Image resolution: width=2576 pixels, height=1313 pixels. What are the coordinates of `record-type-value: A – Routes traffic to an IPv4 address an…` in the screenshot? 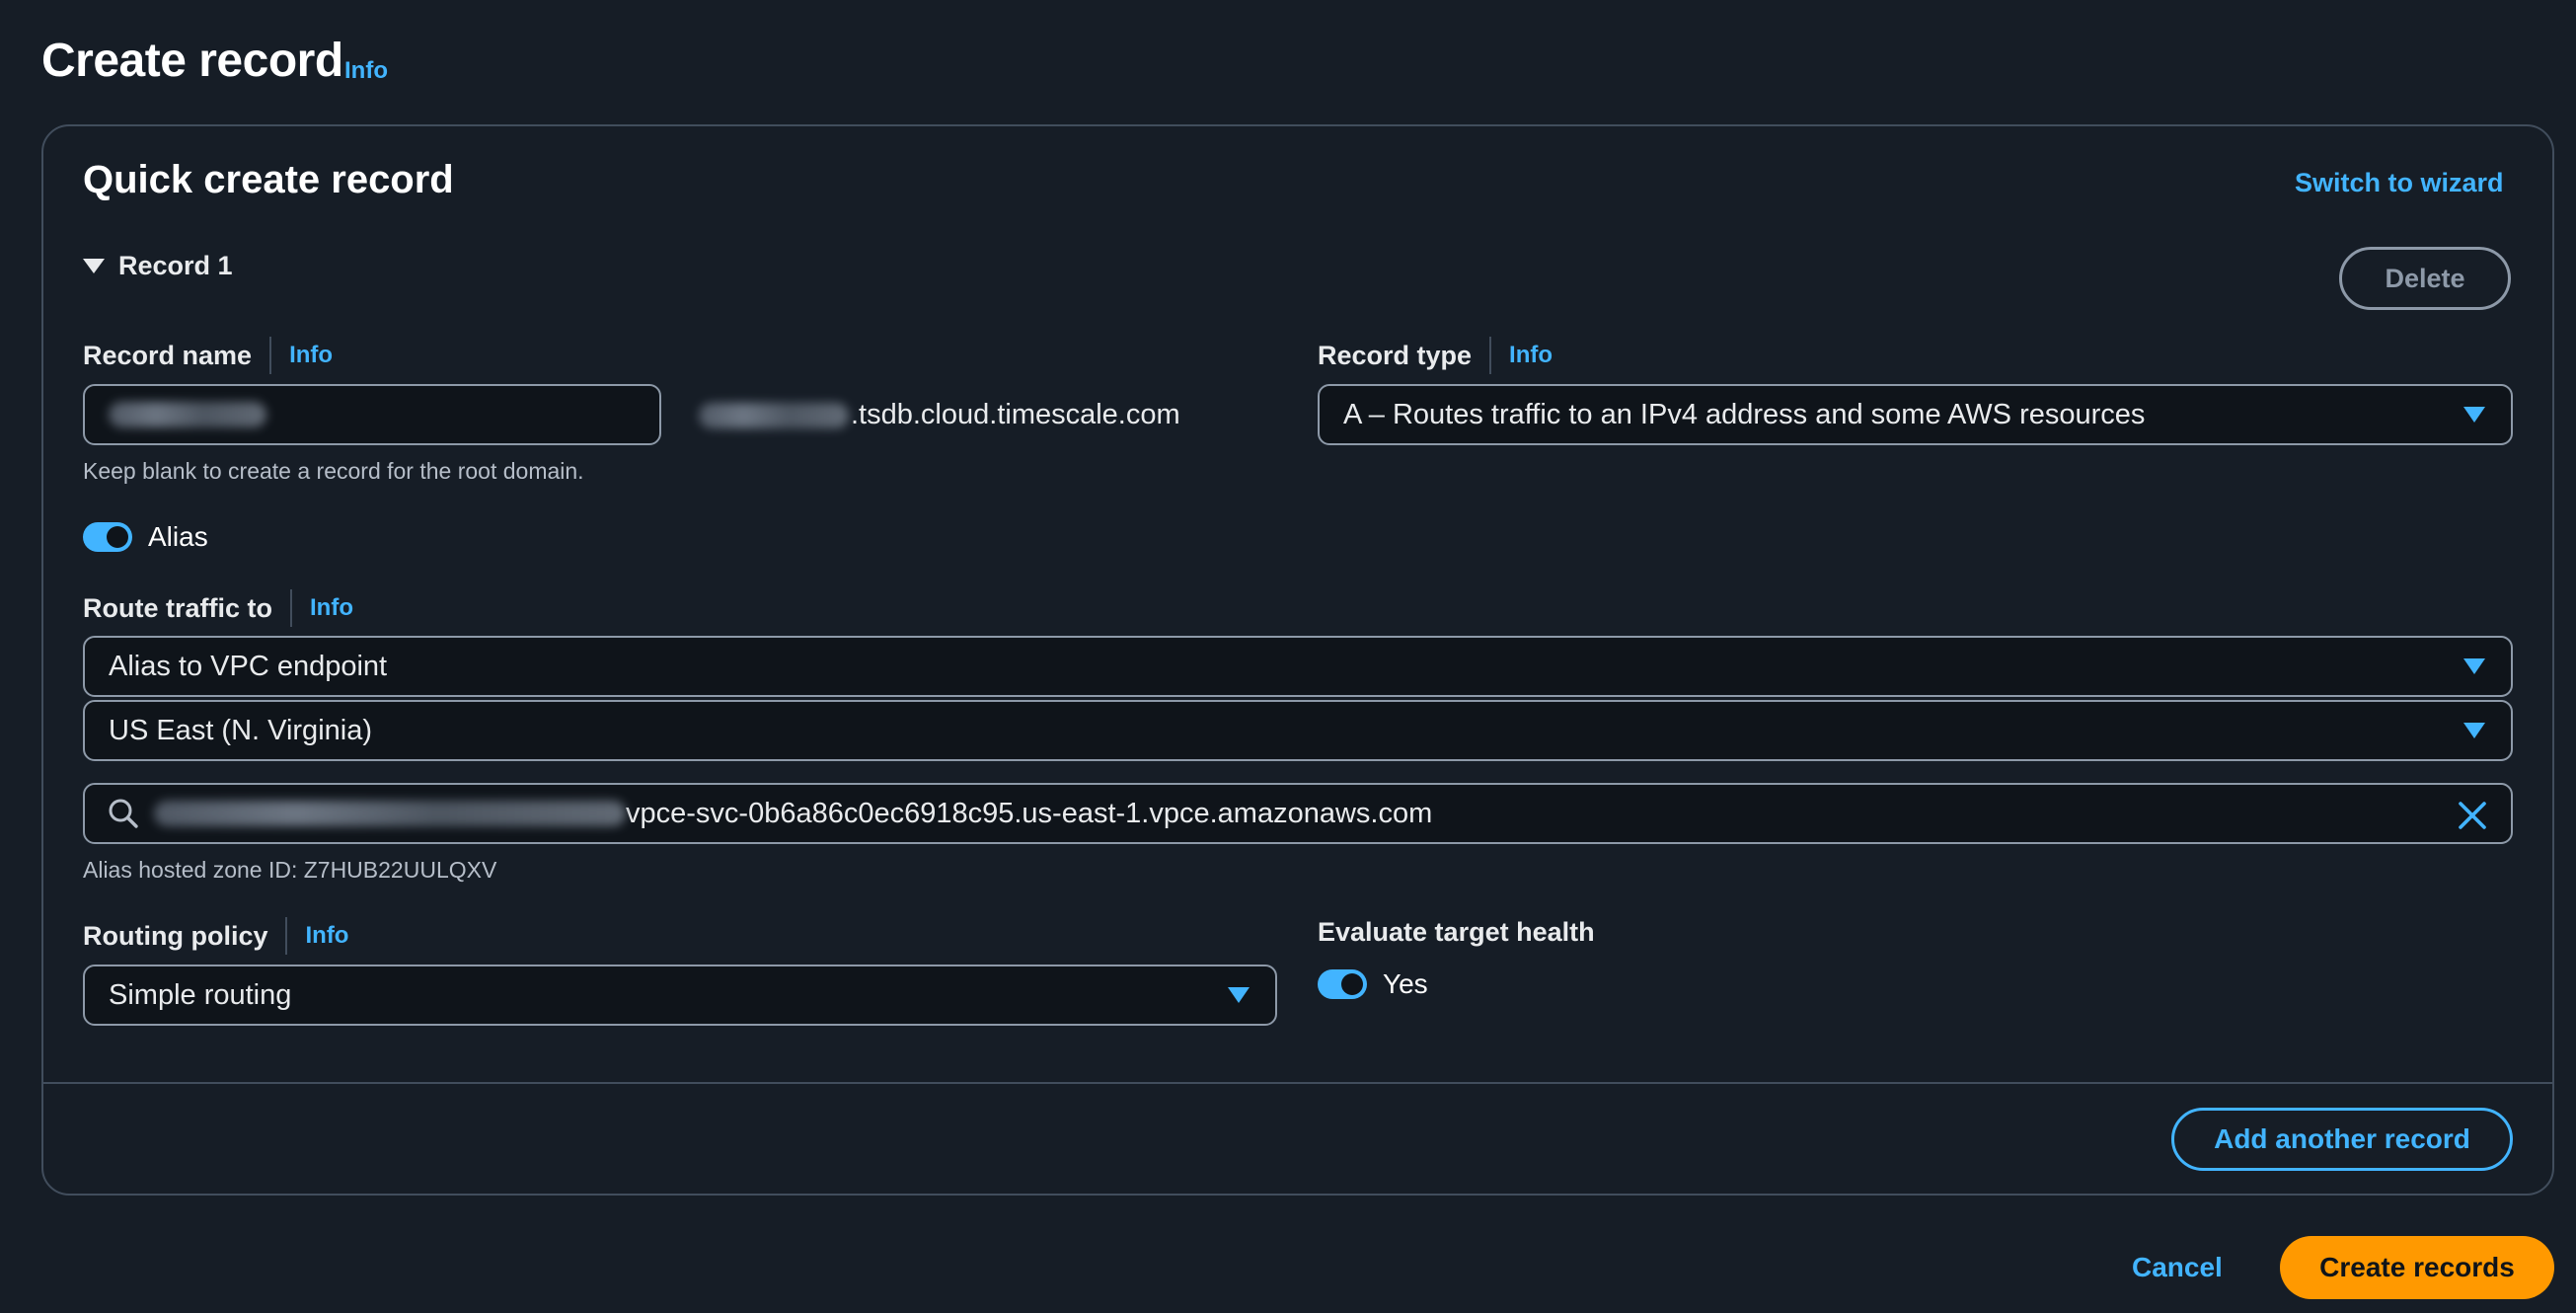 It's located at (1744, 414).